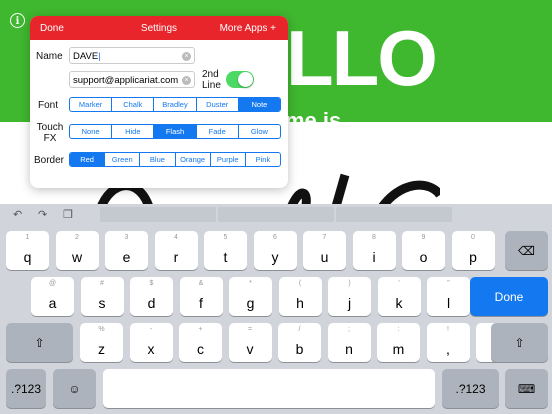 Image resolution: width=552 pixels, height=414 pixels. Describe the element at coordinates (49, 160) in the screenshot. I see `border-label: Border` at that location.